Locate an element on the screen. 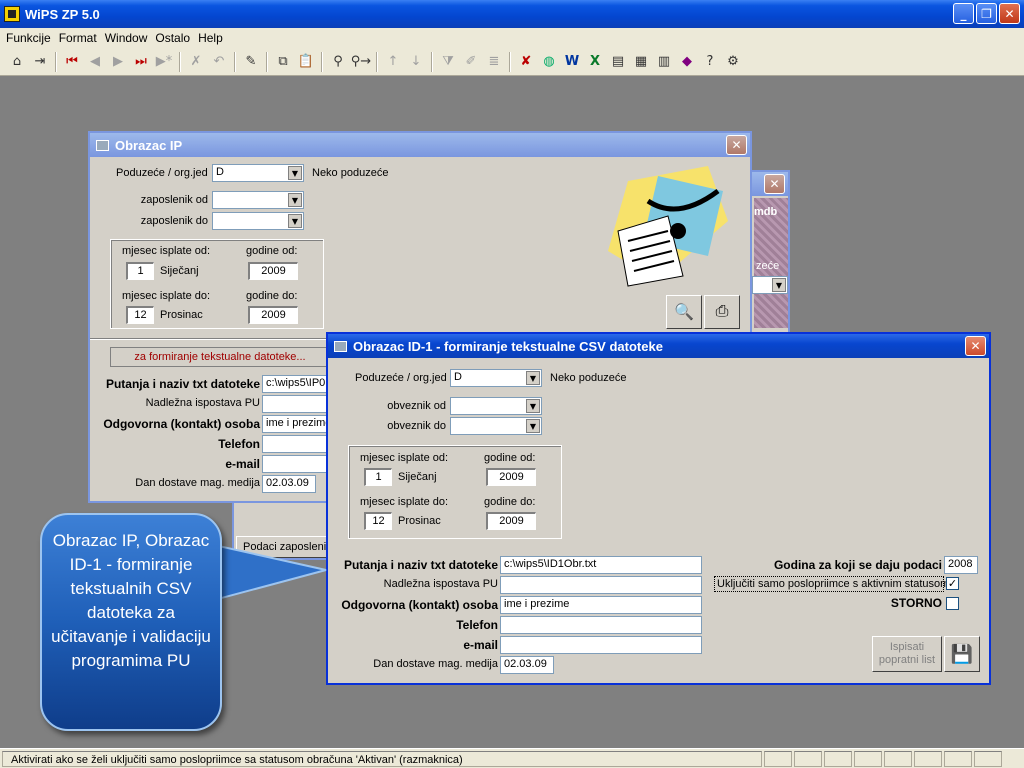  help-icon: ? is located at coordinates (710, 62).